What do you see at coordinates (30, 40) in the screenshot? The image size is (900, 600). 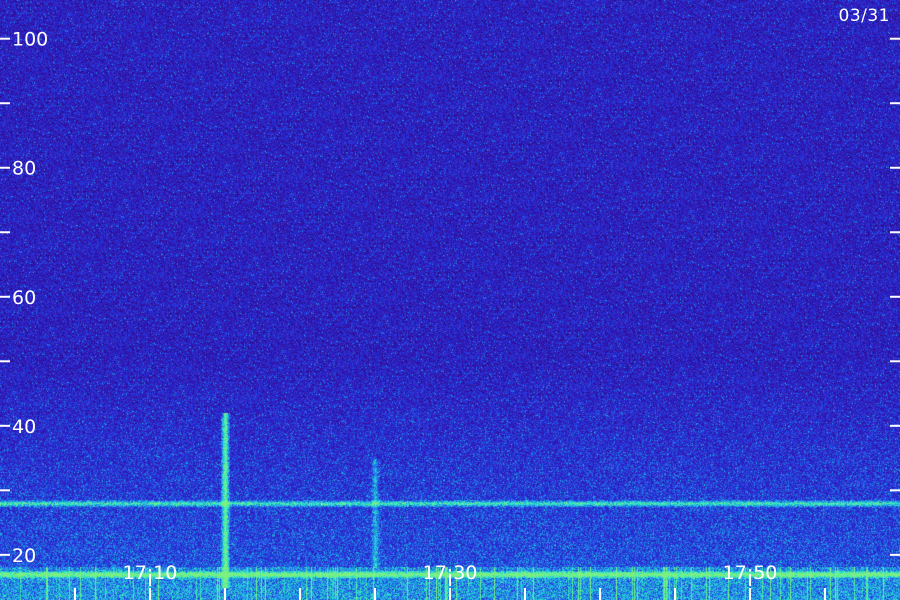 I see `y-tick-label: 100` at bounding box center [30, 40].